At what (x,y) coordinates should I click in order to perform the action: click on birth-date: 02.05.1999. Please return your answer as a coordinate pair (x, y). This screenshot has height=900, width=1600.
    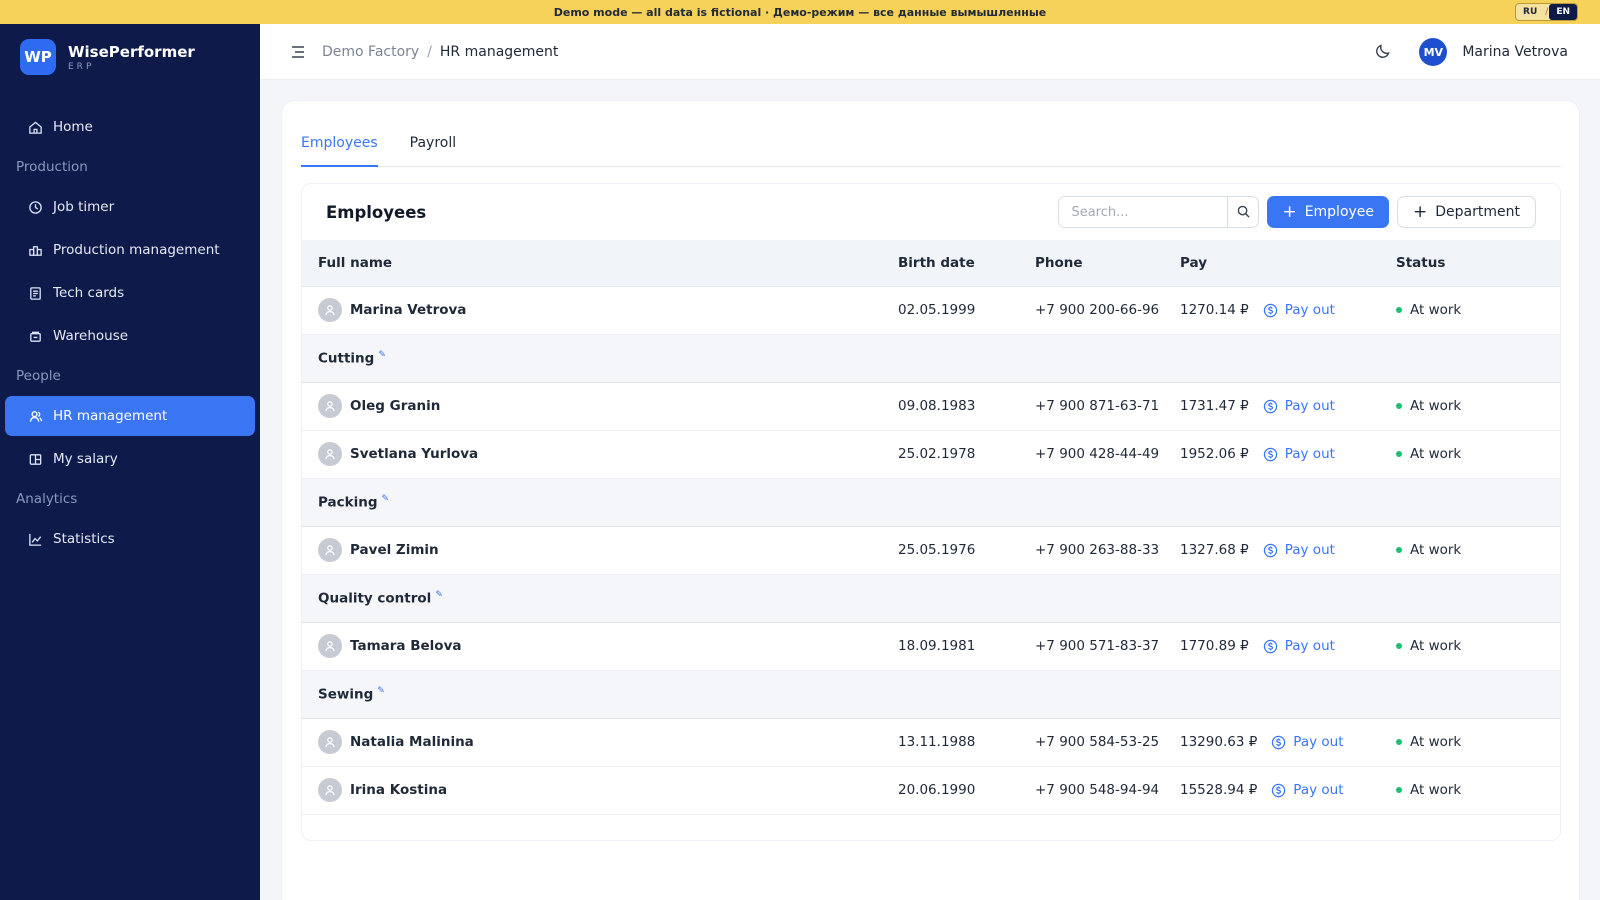
    Looking at the image, I should click on (966, 310).